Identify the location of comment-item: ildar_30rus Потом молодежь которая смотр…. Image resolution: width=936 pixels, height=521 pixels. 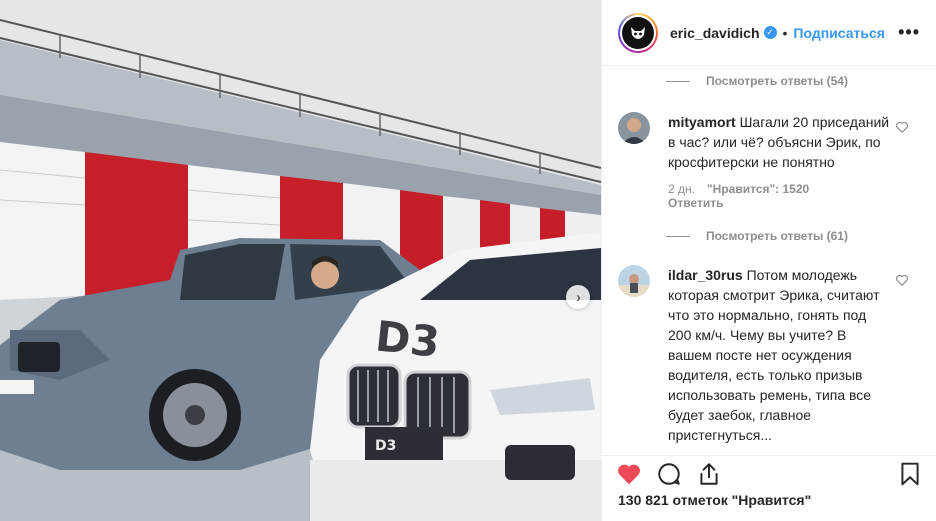
(769, 355).